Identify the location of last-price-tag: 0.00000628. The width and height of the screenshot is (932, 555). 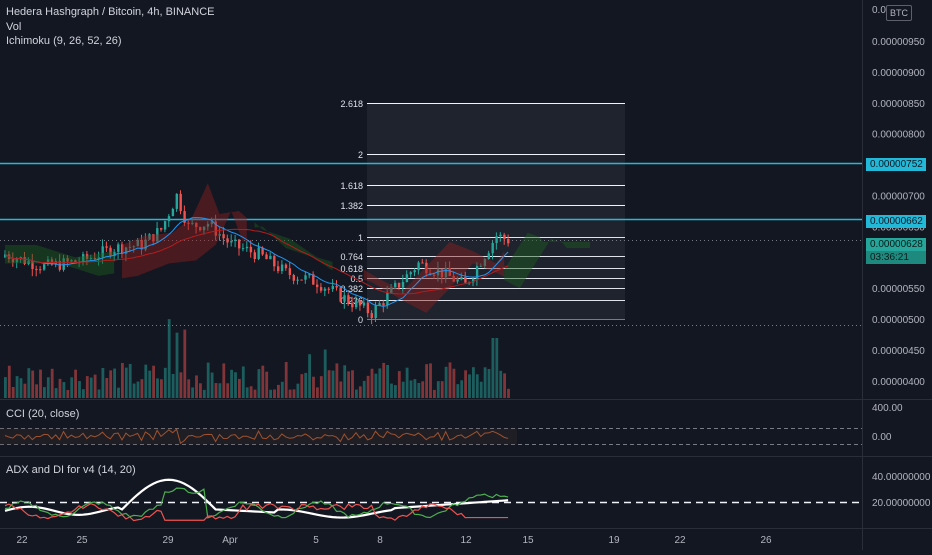
(896, 244).